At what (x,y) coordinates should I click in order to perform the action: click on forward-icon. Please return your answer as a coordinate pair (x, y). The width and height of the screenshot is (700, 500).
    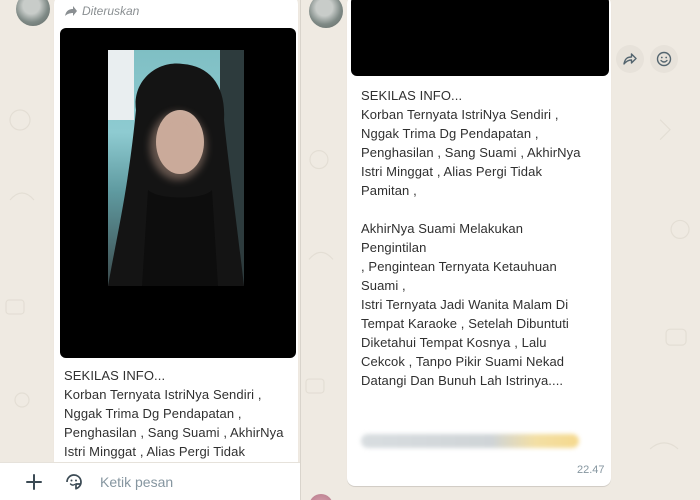
    Looking at the image, I should click on (630, 59).